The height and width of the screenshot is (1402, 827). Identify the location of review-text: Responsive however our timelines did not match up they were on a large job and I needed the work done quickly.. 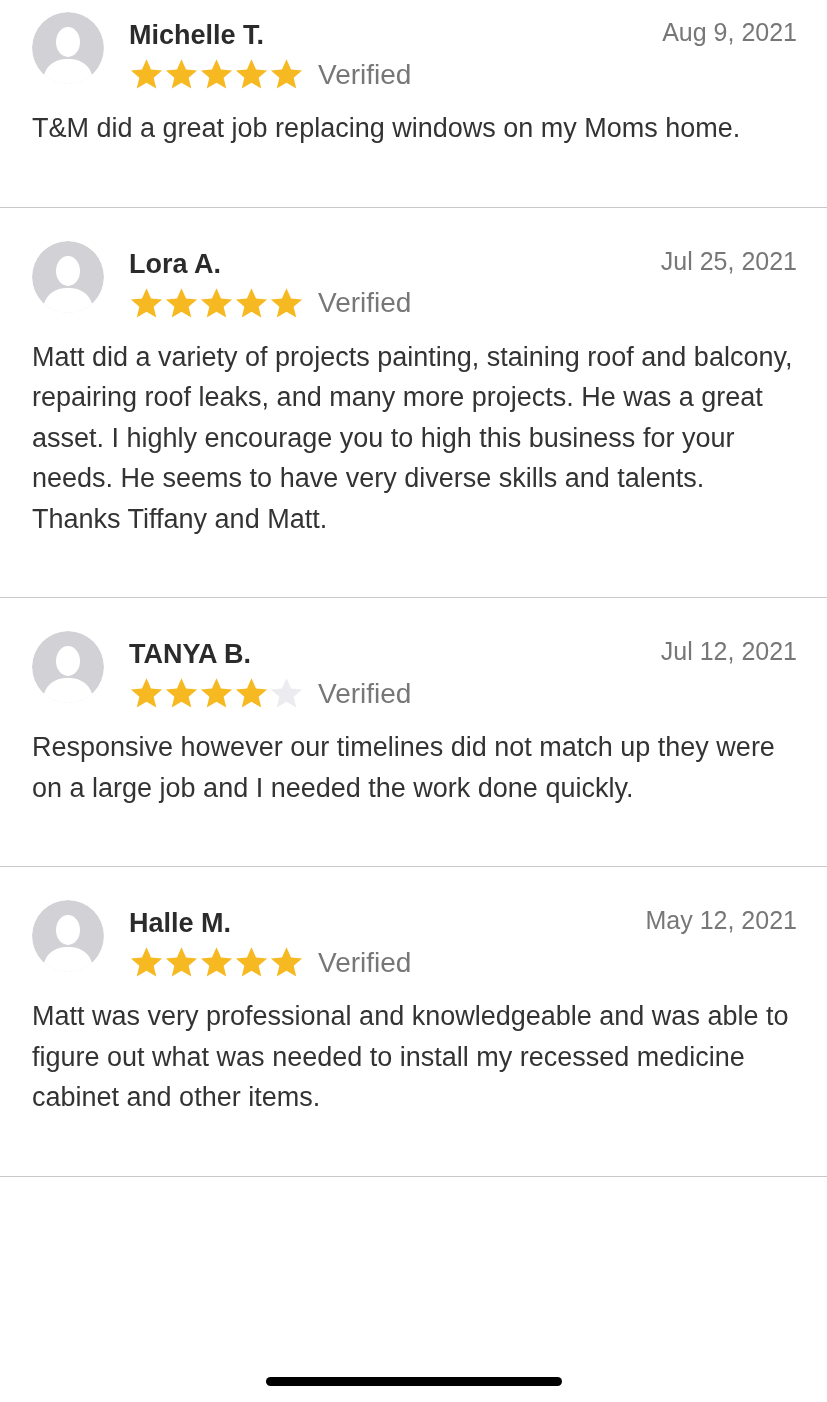
(404, 768).